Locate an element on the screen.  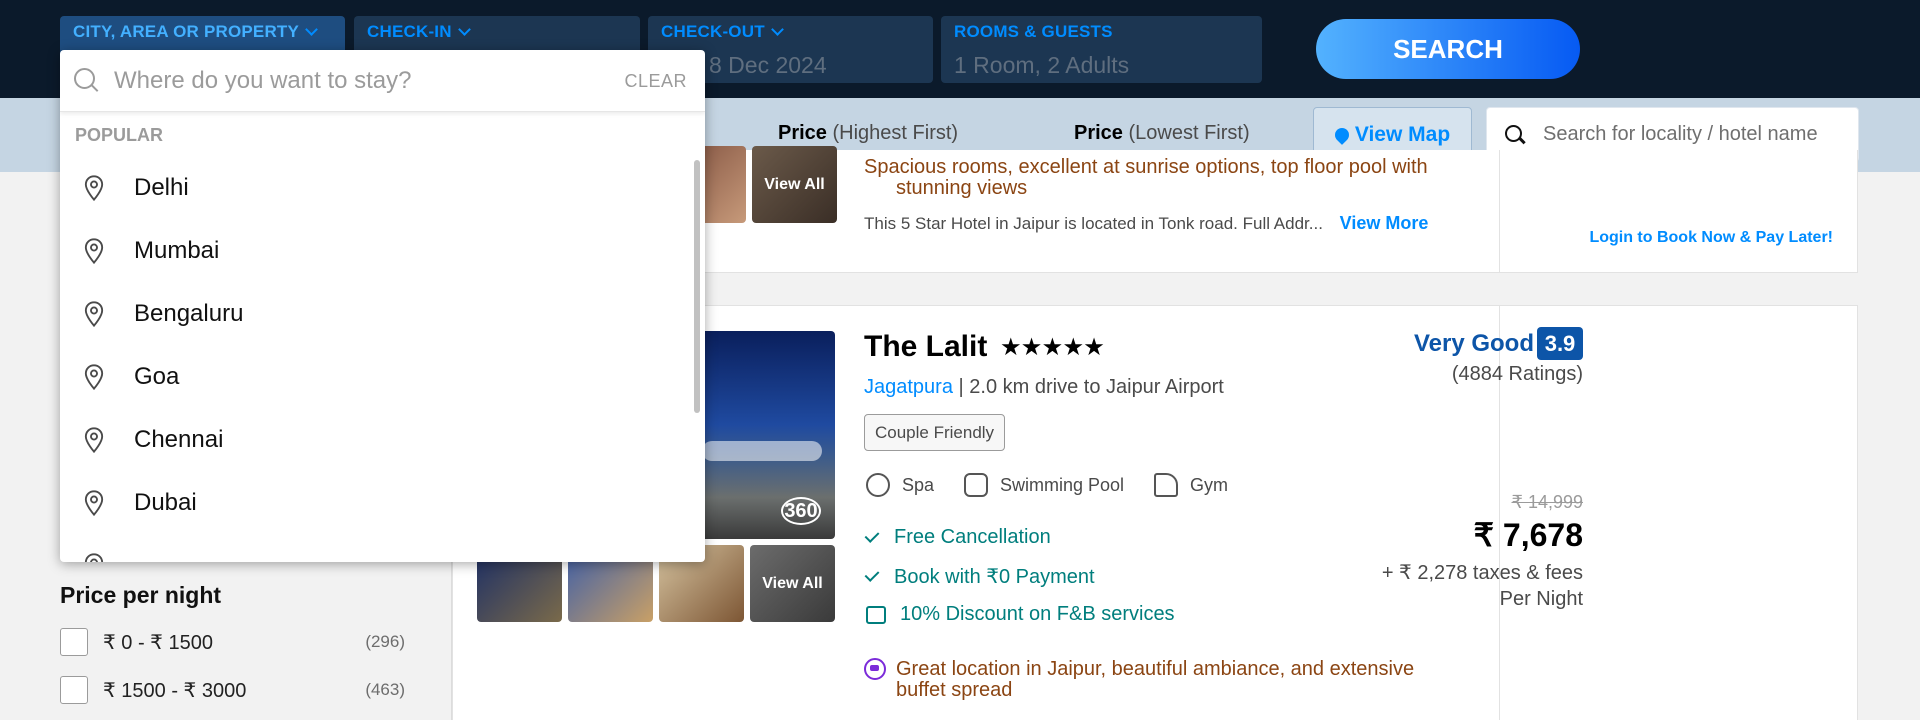
benefit-free-cancellation: Free Cancellation is located at coordinates (957, 537).